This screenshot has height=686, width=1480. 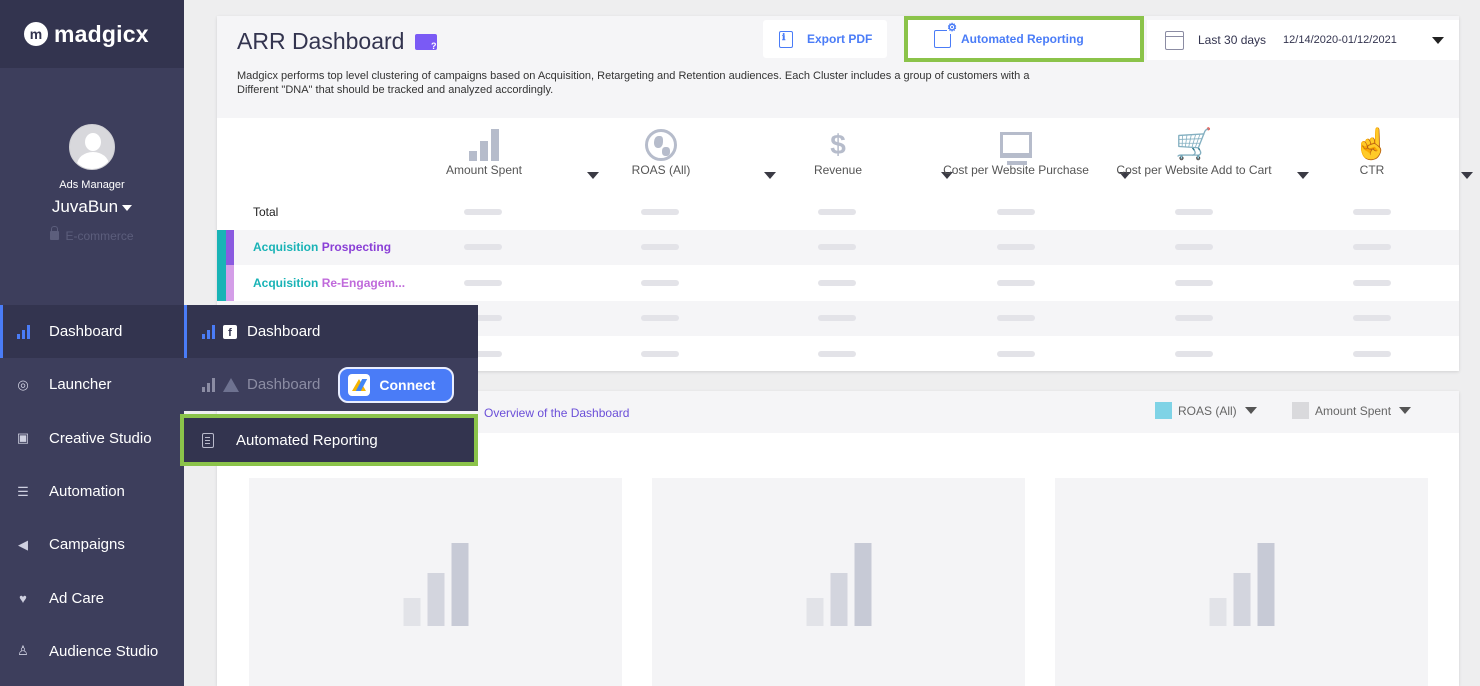 I want to click on sidebar-item-label: Dashboard, so click(x=86, y=332).